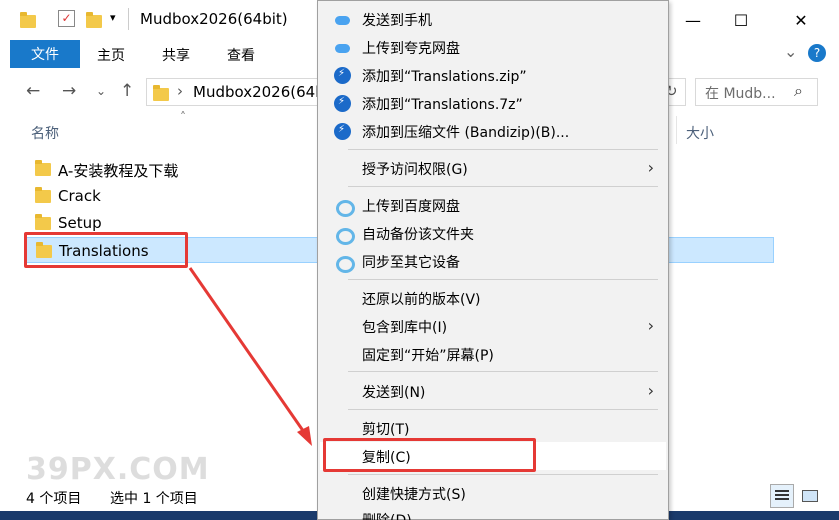 The height and width of the screenshot is (520, 839). I want to click on details-view-button, so click(782, 496).